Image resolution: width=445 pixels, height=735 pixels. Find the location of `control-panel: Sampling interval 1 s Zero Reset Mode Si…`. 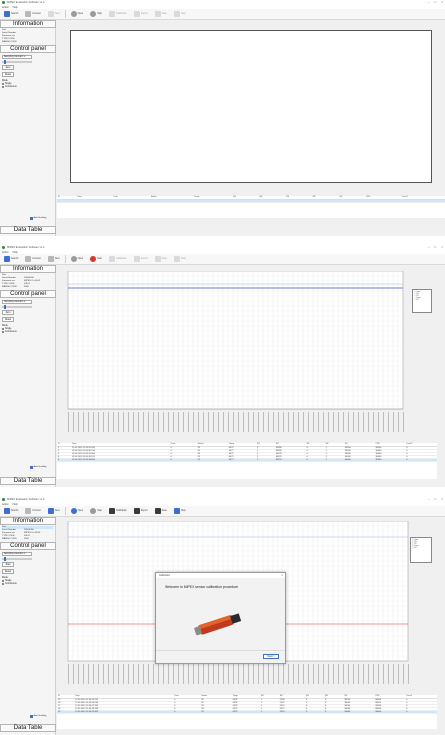

control-panel: Sampling interval 1 s Zero Reset Mode Si… is located at coordinates (27, 316).